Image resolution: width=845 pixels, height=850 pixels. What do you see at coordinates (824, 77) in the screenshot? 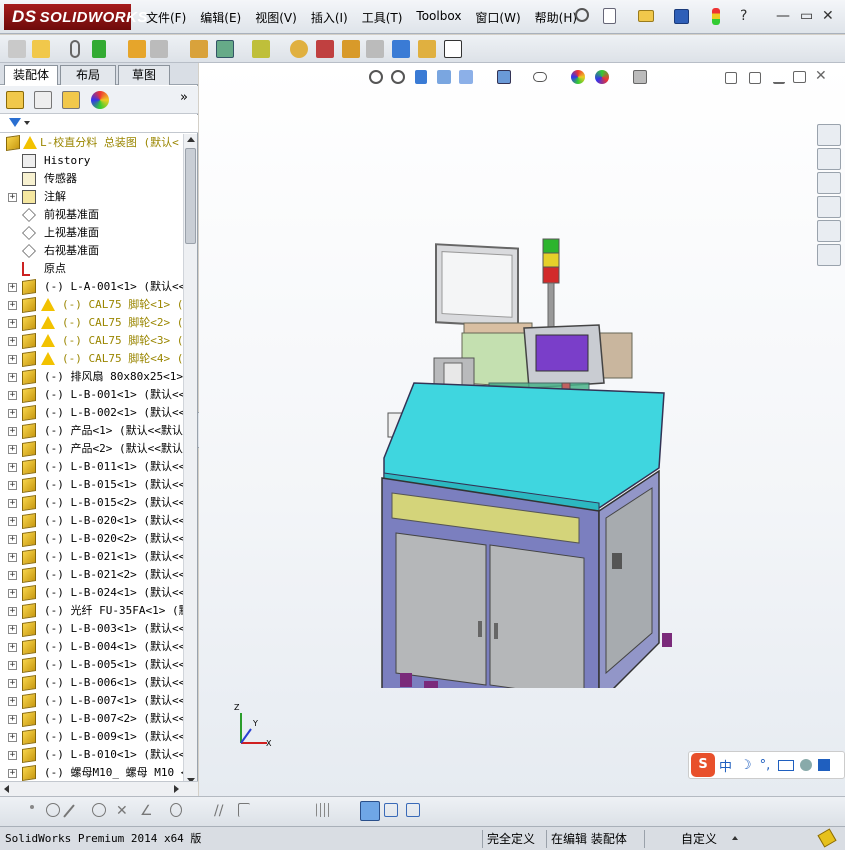
I see `viewport-close-icon: ✕` at bounding box center [824, 77].